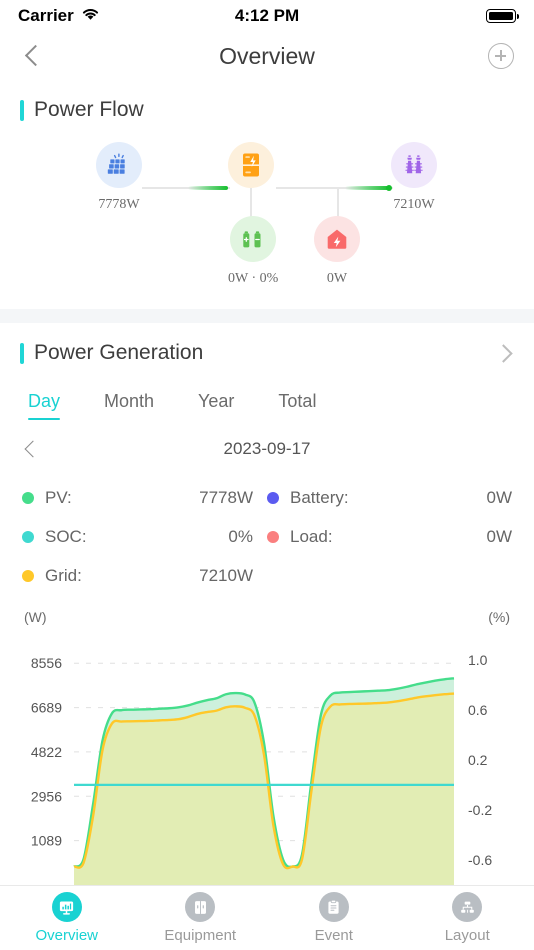 The width and height of the screenshot is (534, 950). I want to click on tab-overview: Overview, so click(67, 918).